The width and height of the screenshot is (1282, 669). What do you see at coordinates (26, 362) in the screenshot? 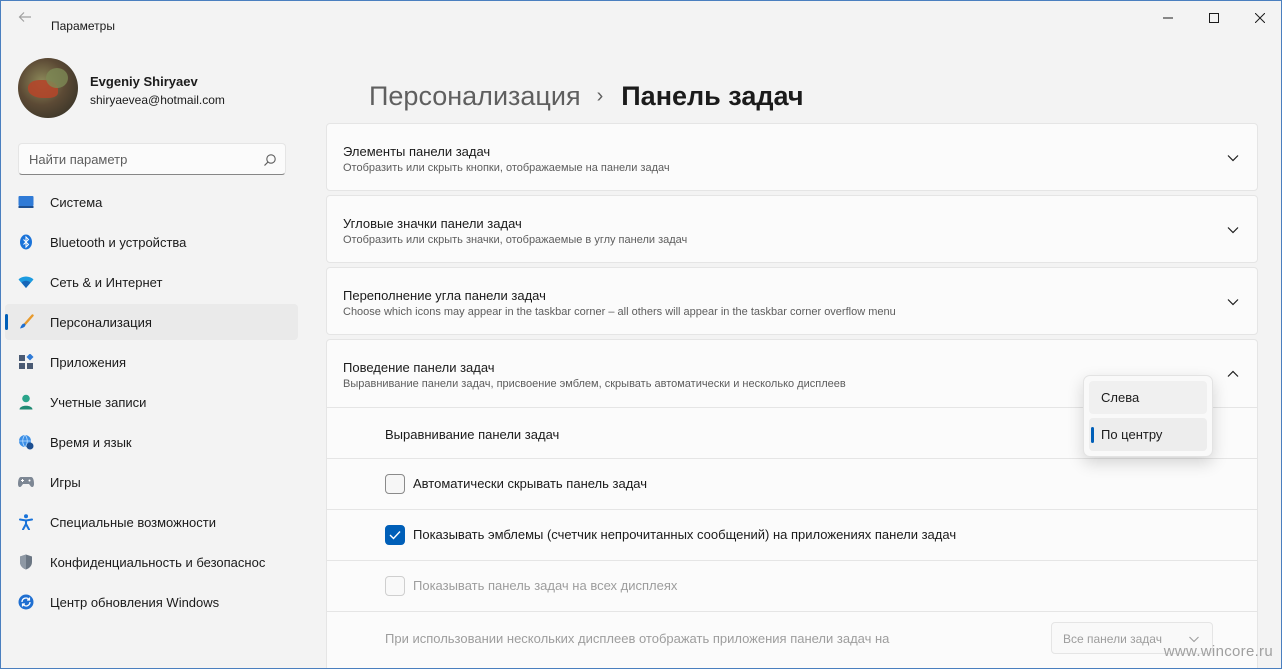
I see `apps-icon` at bounding box center [26, 362].